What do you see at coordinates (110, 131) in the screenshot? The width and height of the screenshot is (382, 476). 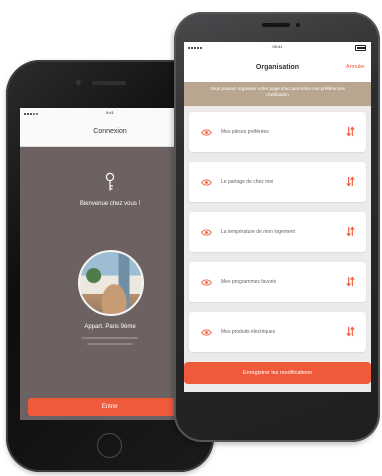 I see `page-title: Connexion` at bounding box center [110, 131].